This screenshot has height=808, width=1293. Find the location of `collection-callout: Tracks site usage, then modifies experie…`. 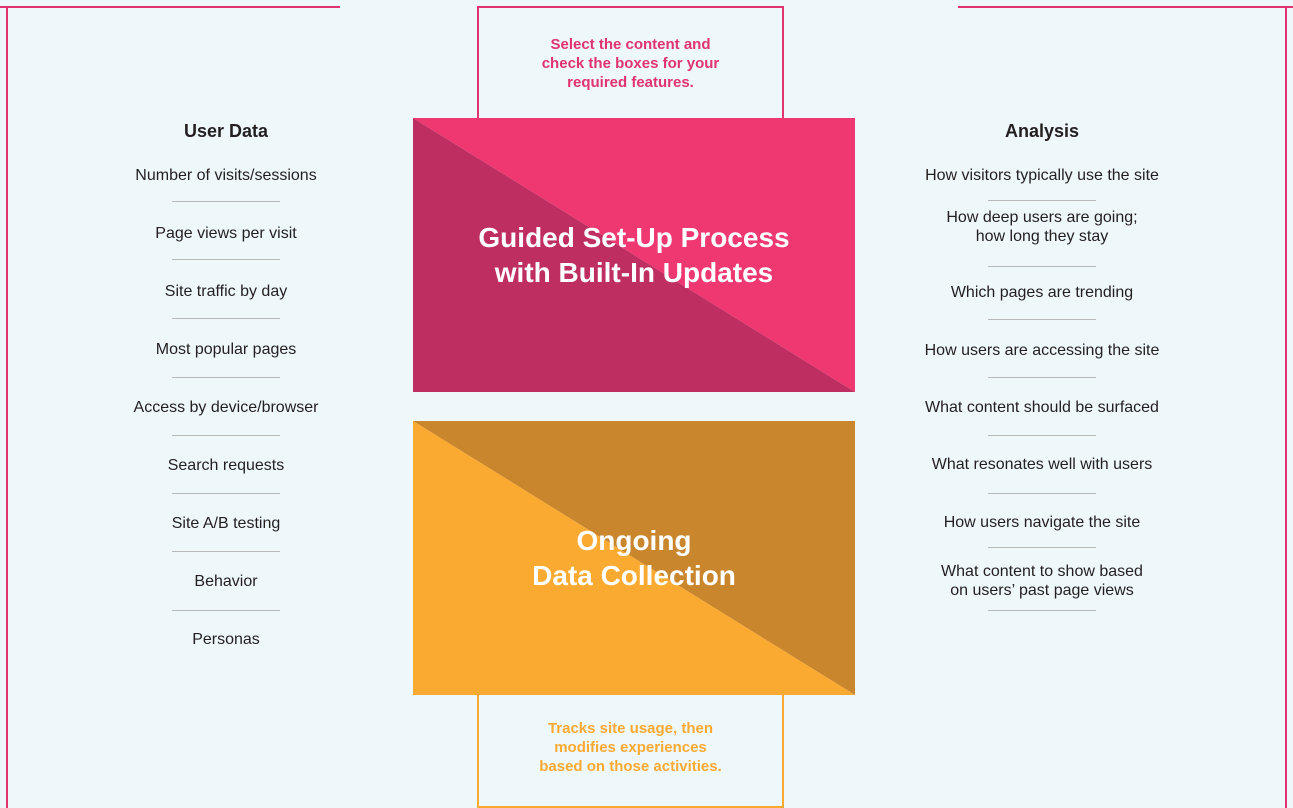

collection-callout: Tracks site usage, then modifies experie… is located at coordinates (630, 749).